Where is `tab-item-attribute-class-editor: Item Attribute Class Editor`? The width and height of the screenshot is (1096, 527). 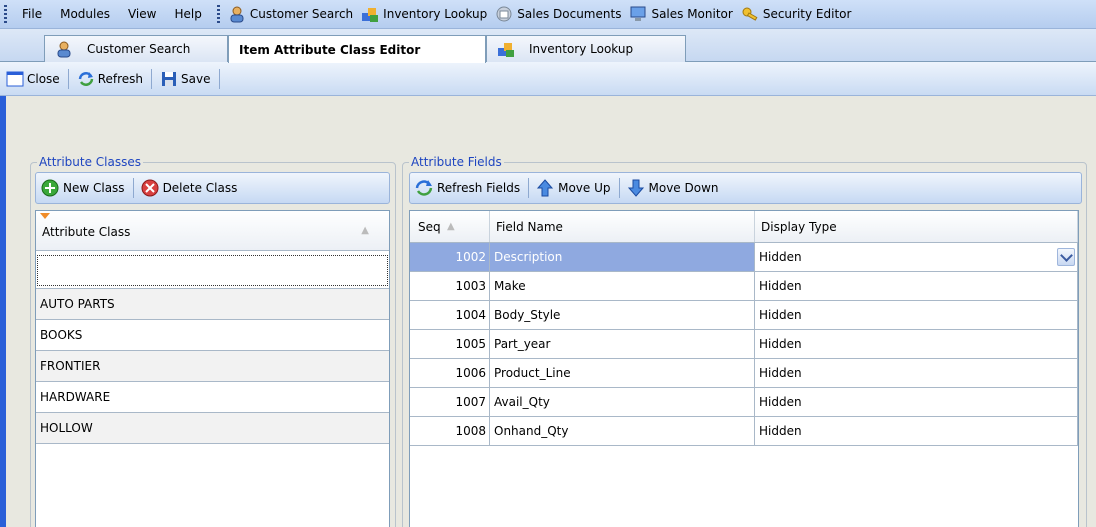
tab-item-attribute-class-editor: Item Attribute Class Editor is located at coordinates (357, 49).